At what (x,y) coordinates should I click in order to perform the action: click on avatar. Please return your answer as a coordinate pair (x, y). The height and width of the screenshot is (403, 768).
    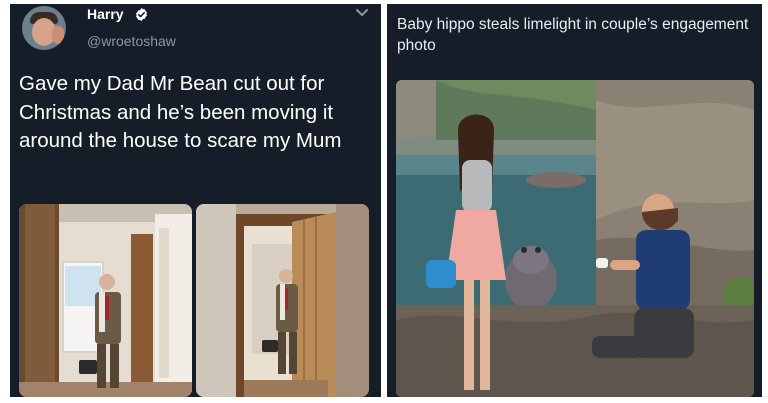
    Looking at the image, I should click on (44, 28).